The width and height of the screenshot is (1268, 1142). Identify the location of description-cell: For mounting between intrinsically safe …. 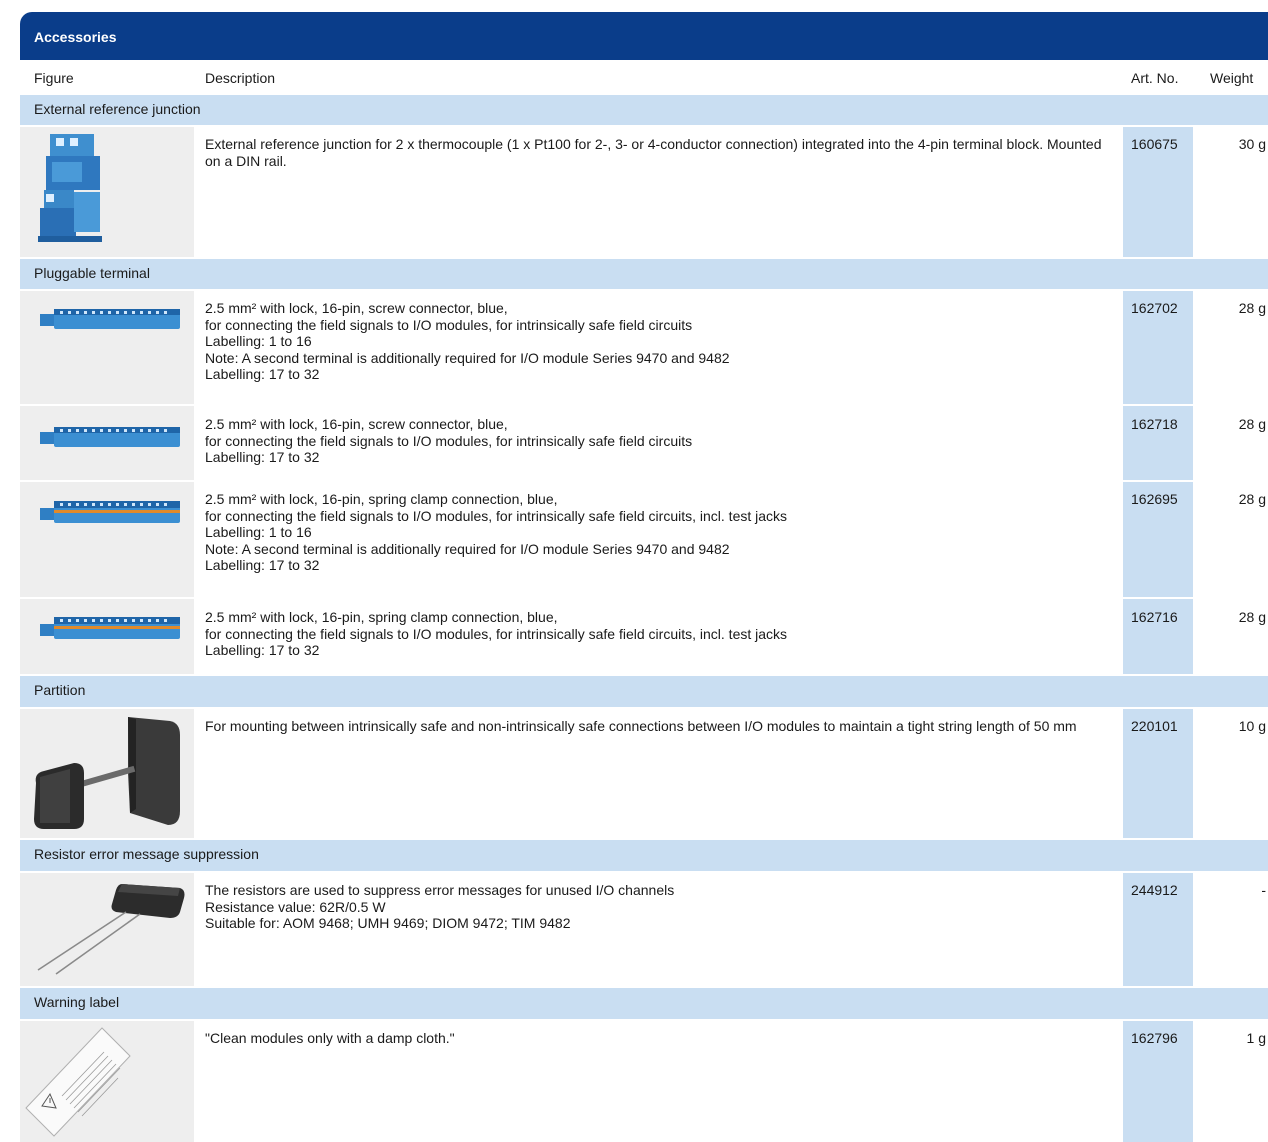
(657, 726).